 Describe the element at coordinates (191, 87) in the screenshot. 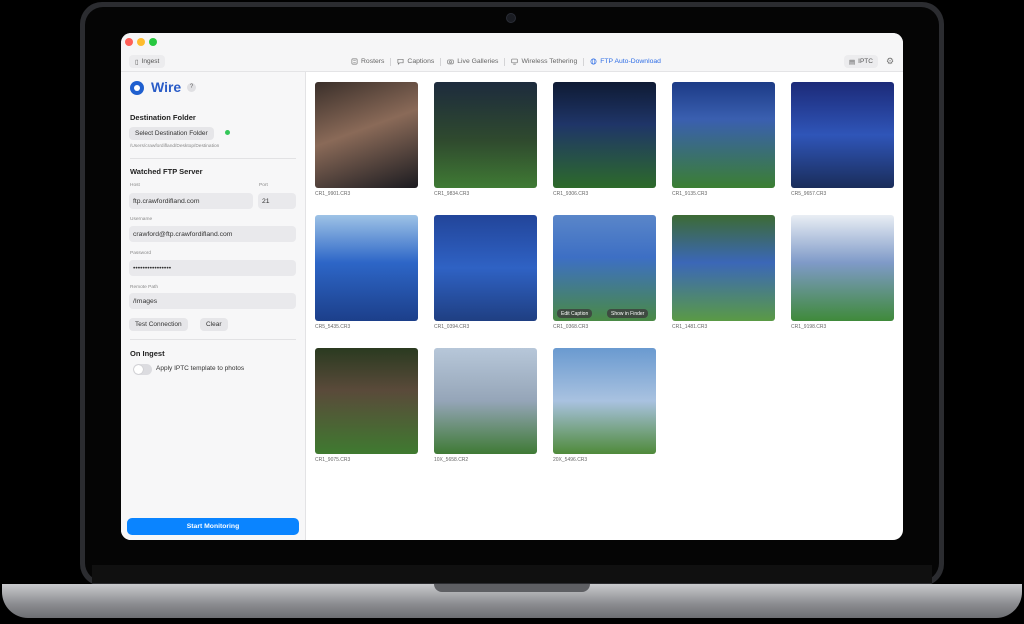

I see `help-button: ?` at that location.